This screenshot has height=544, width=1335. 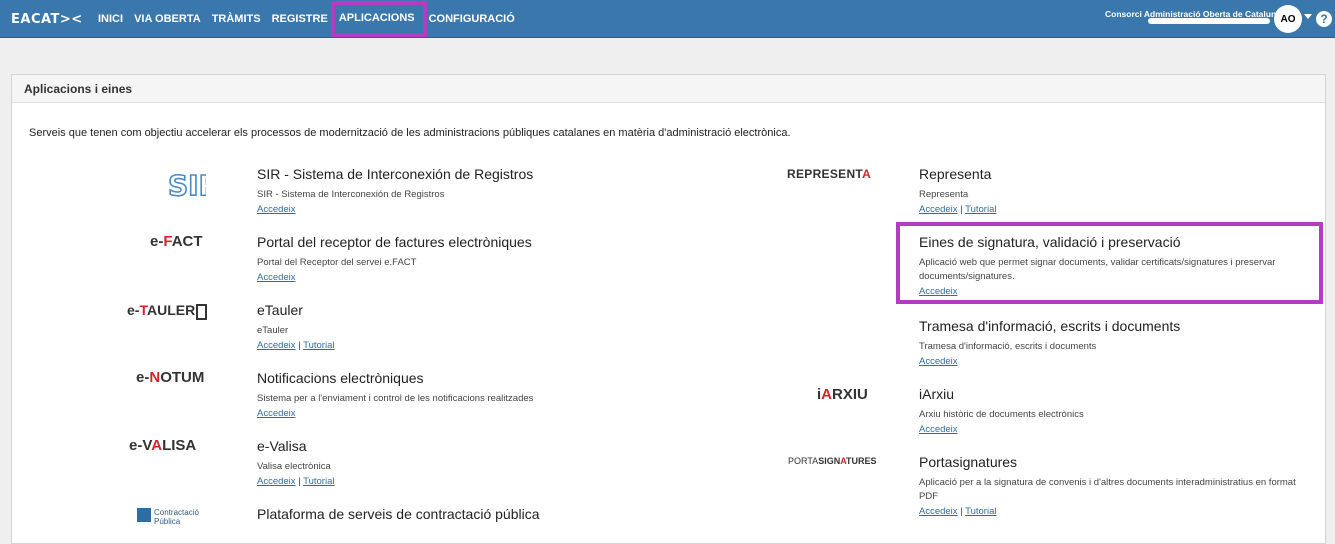 I want to click on app-title: Notificacions electròniques, so click(x=340, y=378).